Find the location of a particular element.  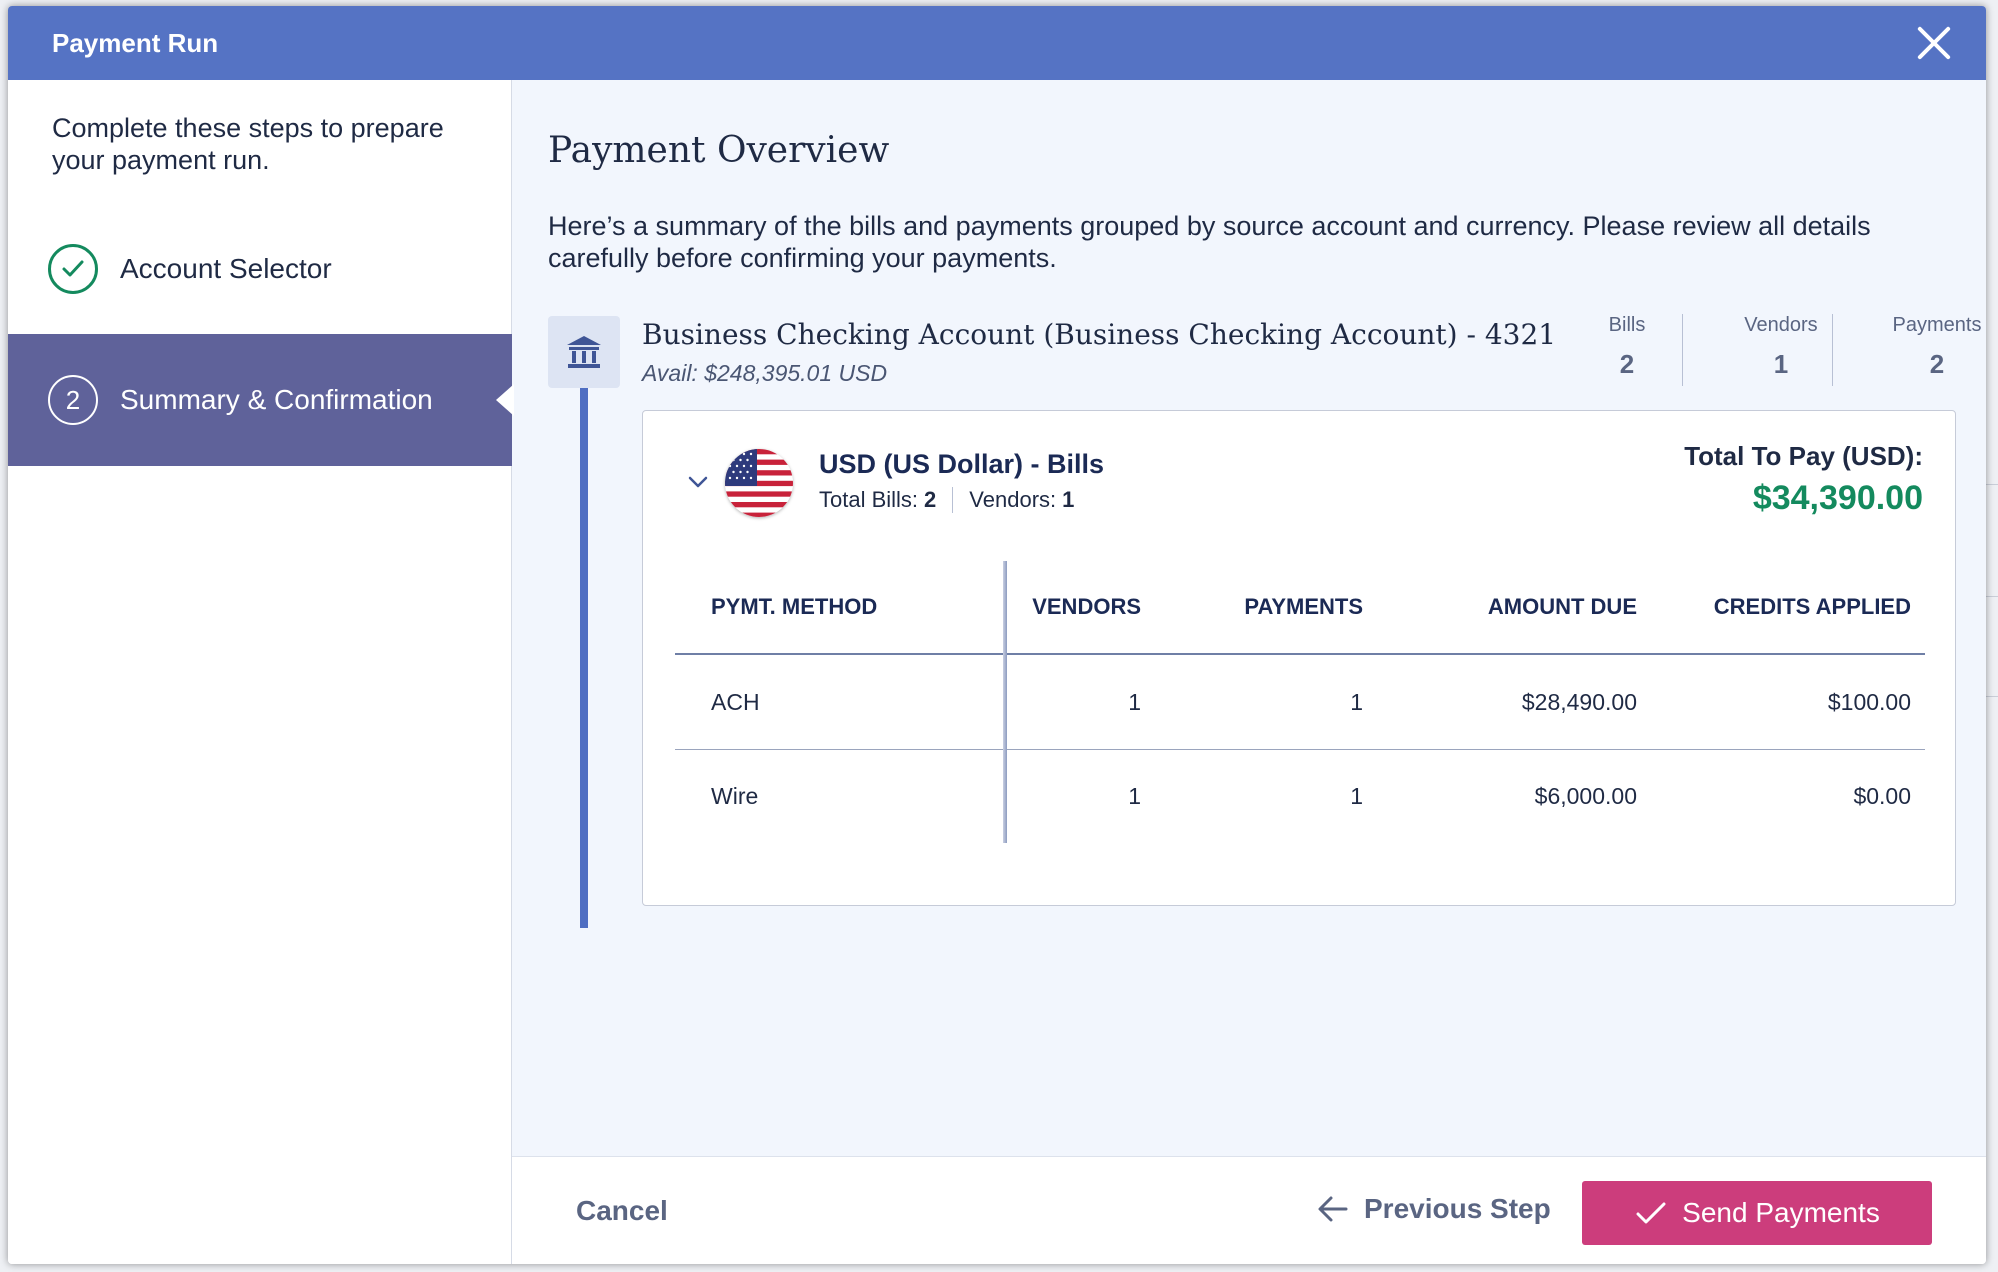

stat-label: Payments is located at coordinates (1937, 325).